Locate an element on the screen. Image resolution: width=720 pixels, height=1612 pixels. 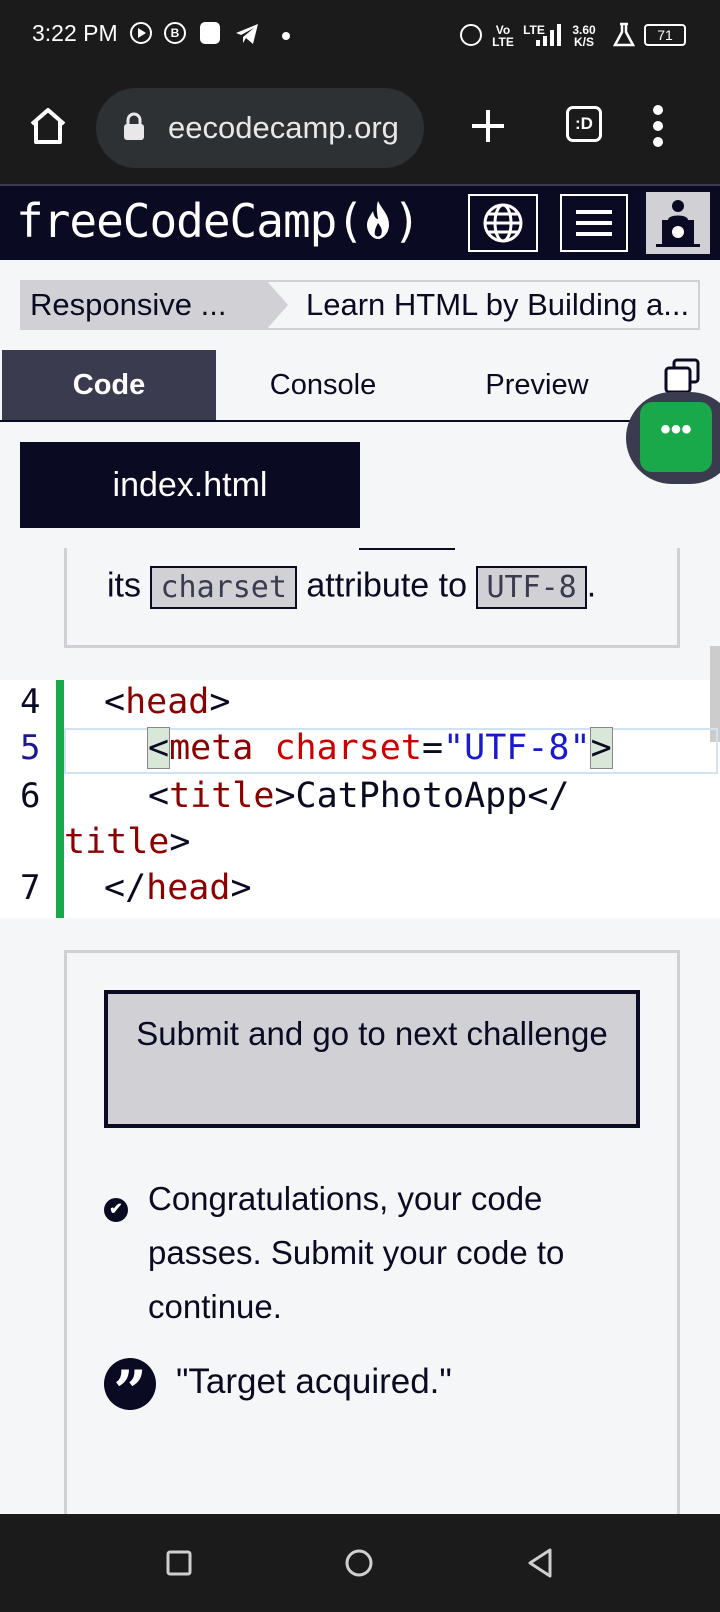
globe-icon is located at coordinates (503, 223).